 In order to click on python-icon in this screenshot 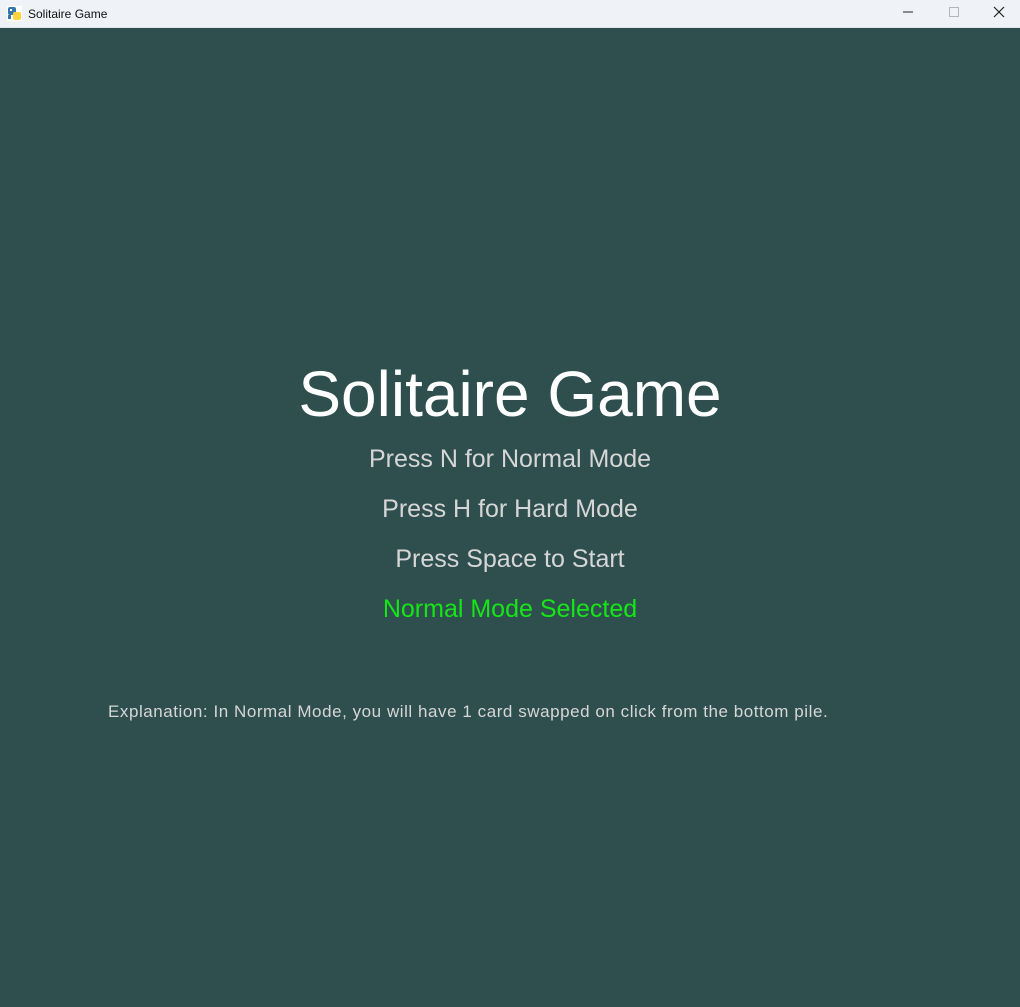, I will do `click(14, 13)`.